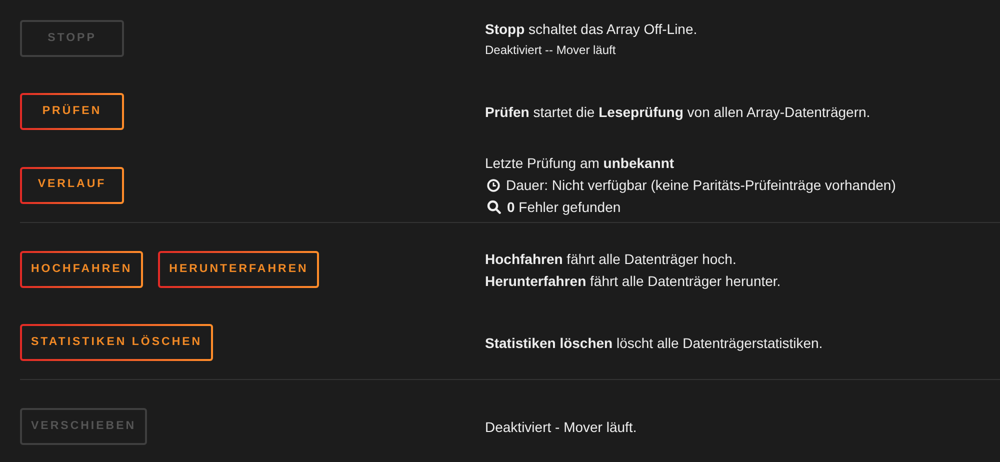 This screenshot has width=1000, height=462. What do you see at coordinates (579, 163) in the screenshot?
I see `description-text: Letzte Prüfung am unbekannt` at bounding box center [579, 163].